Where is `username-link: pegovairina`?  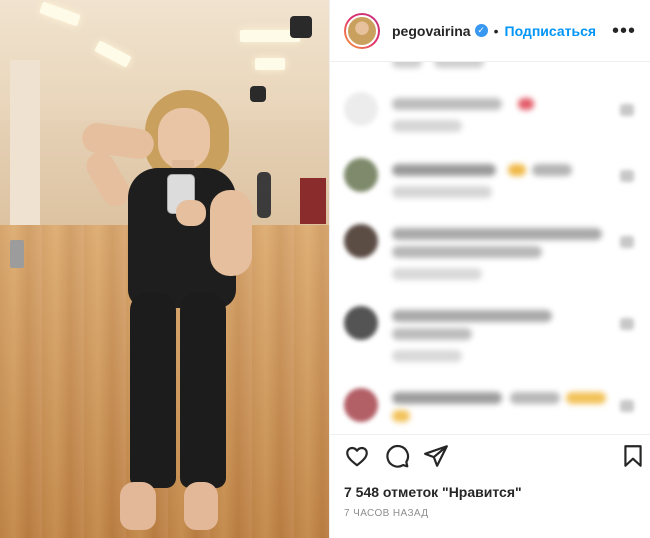 username-link: pegovairina is located at coordinates (431, 31).